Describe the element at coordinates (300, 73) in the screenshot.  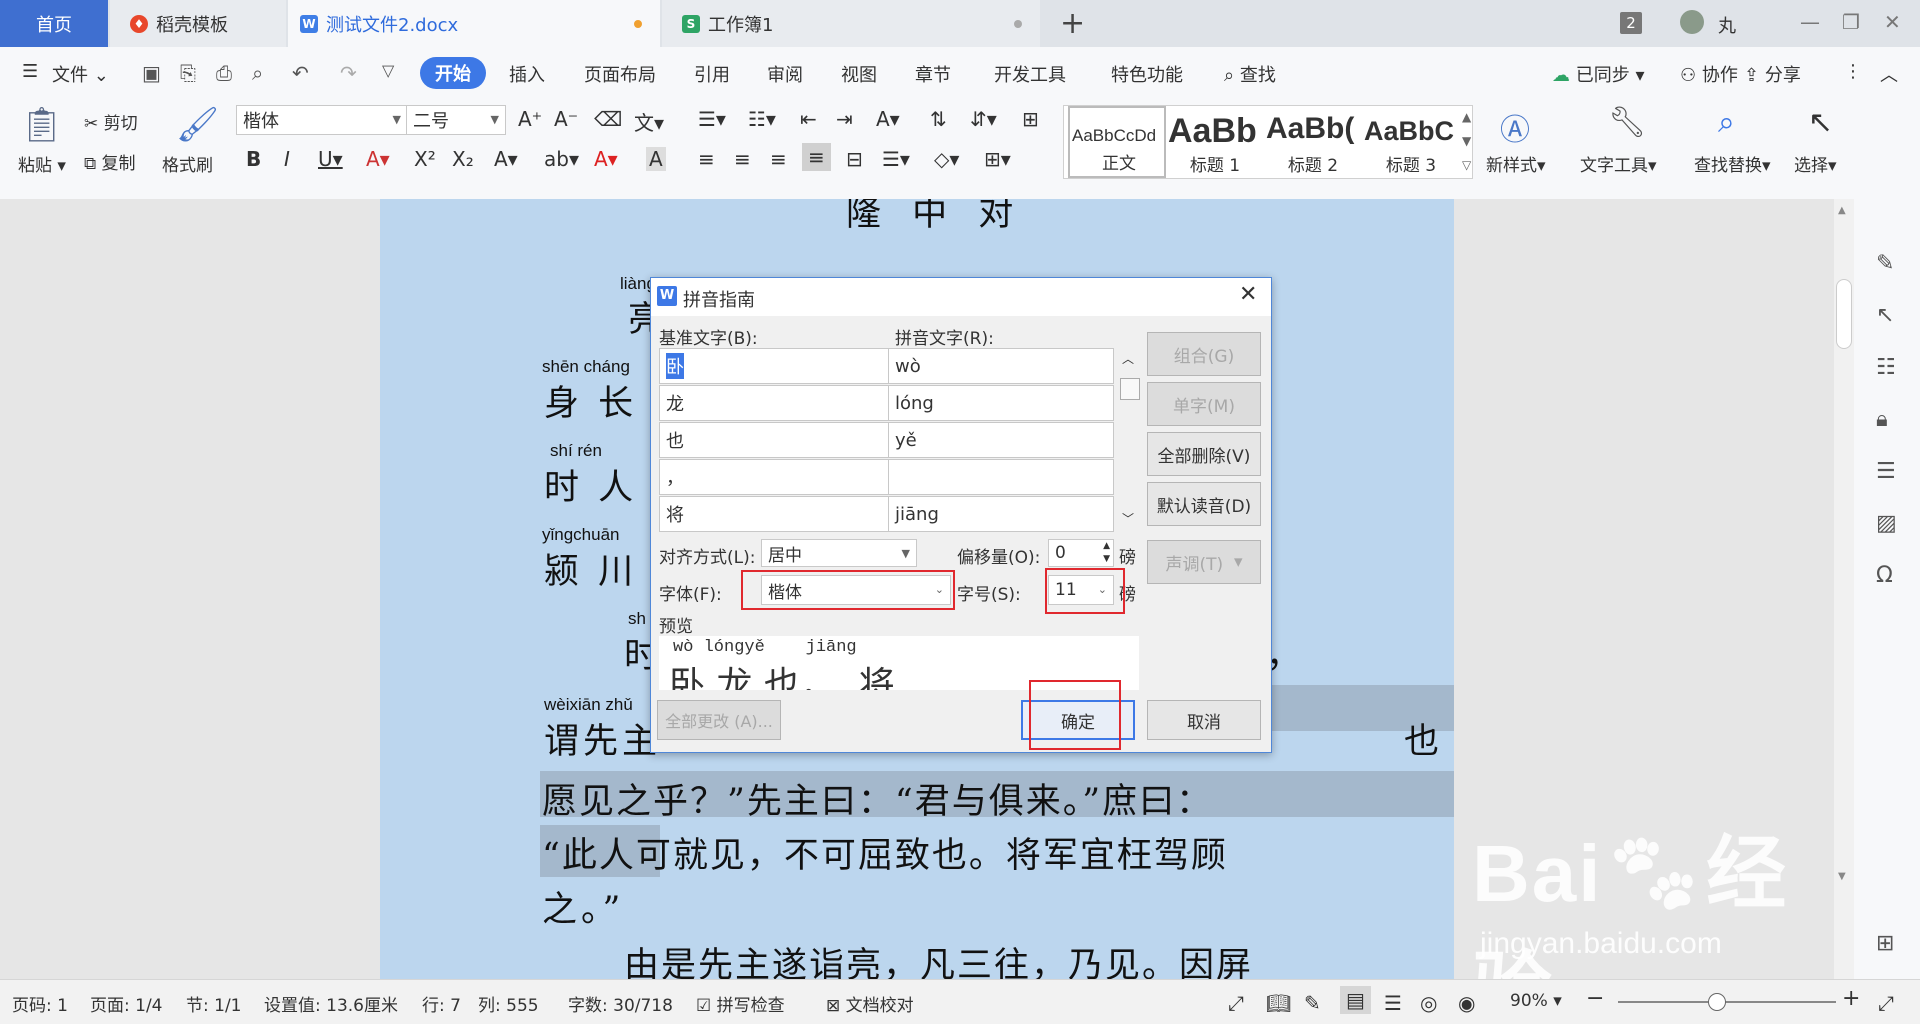
I see `undo-icon: ↶` at that location.